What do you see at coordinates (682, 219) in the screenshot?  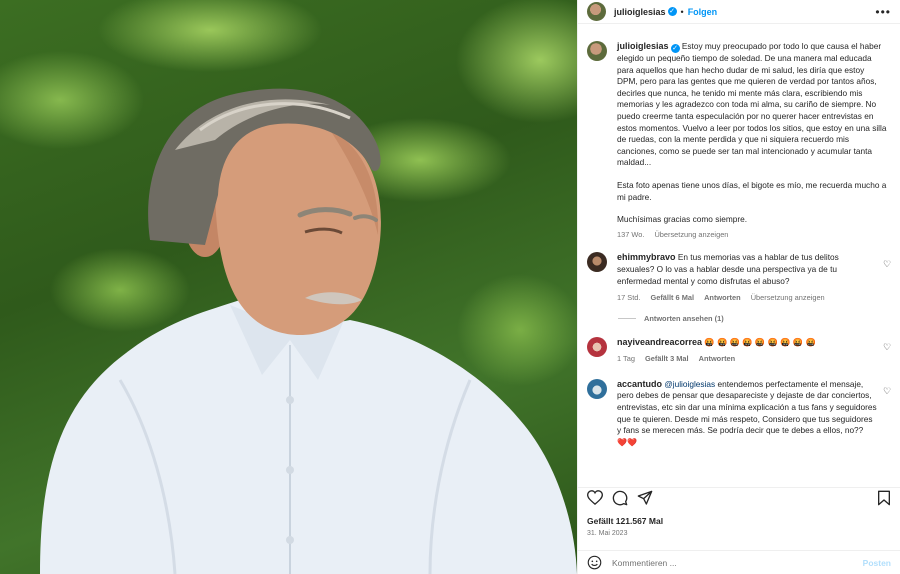 I see `caption-text-3: Muchísimas gracias como siempre.` at bounding box center [682, 219].